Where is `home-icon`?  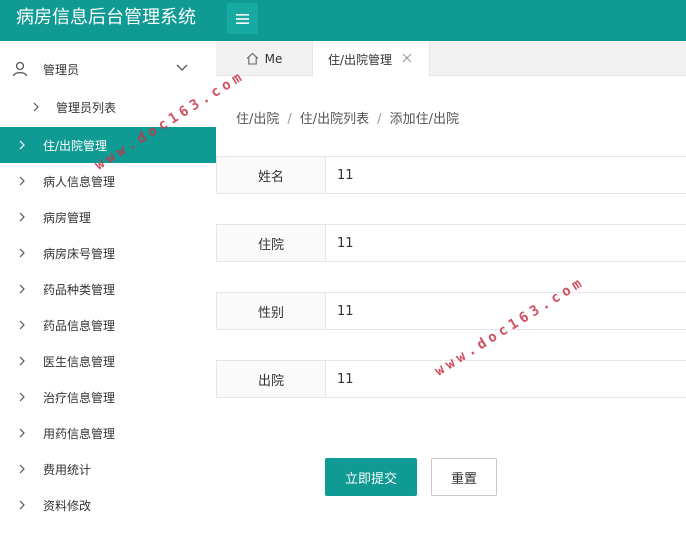 home-icon is located at coordinates (252, 58).